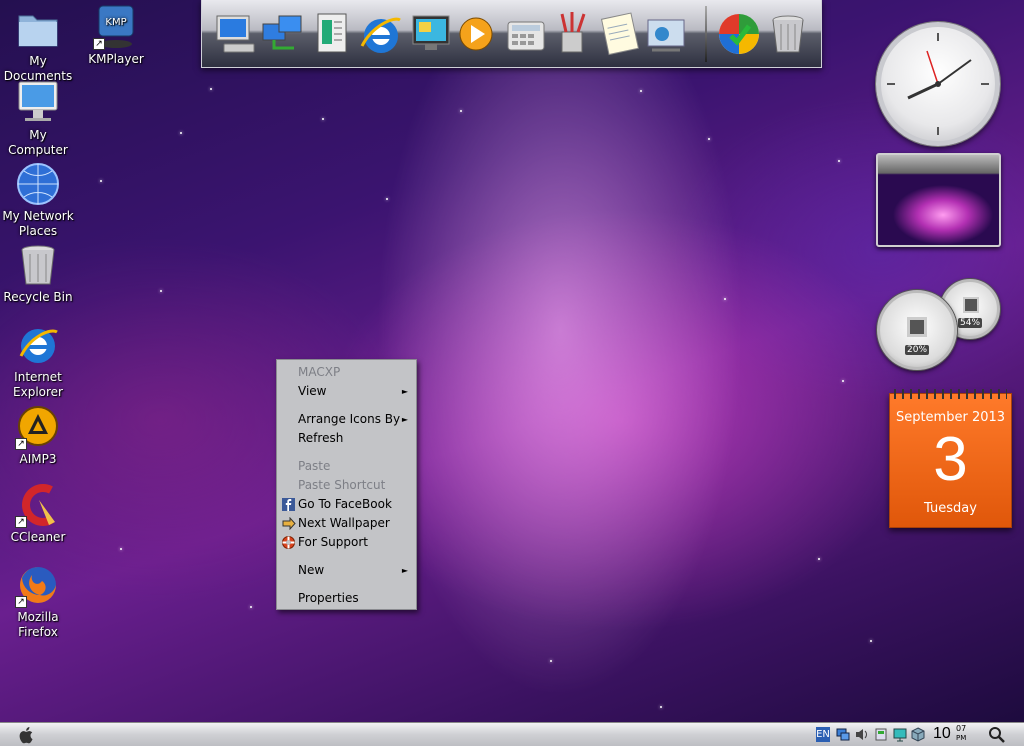  What do you see at coordinates (918, 734) in the screenshot?
I see `tray-package-icon` at bounding box center [918, 734].